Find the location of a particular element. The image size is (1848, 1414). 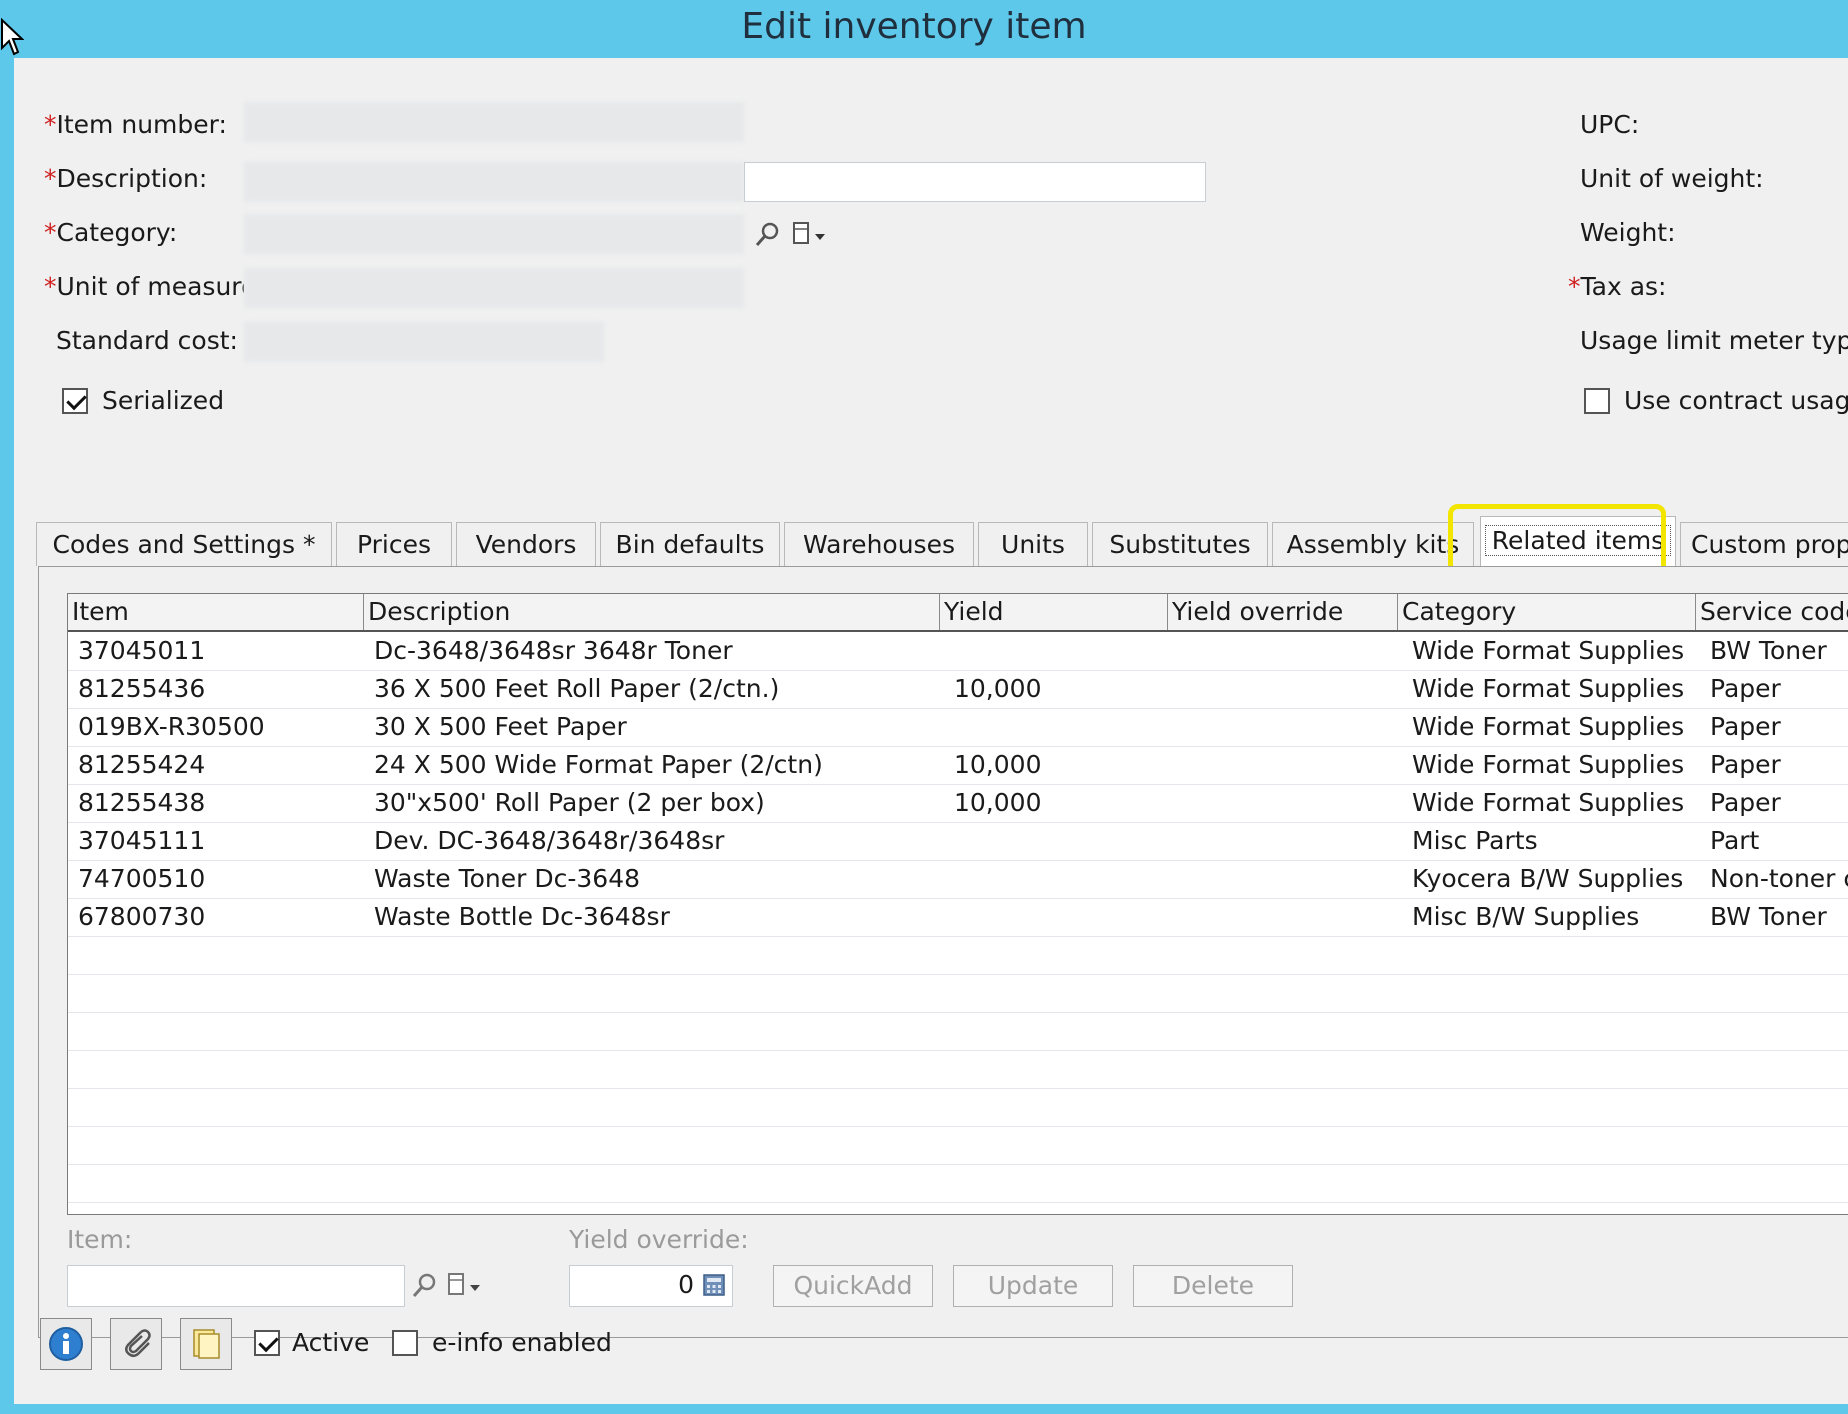

info-icon is located at coordinates (66, 1344).